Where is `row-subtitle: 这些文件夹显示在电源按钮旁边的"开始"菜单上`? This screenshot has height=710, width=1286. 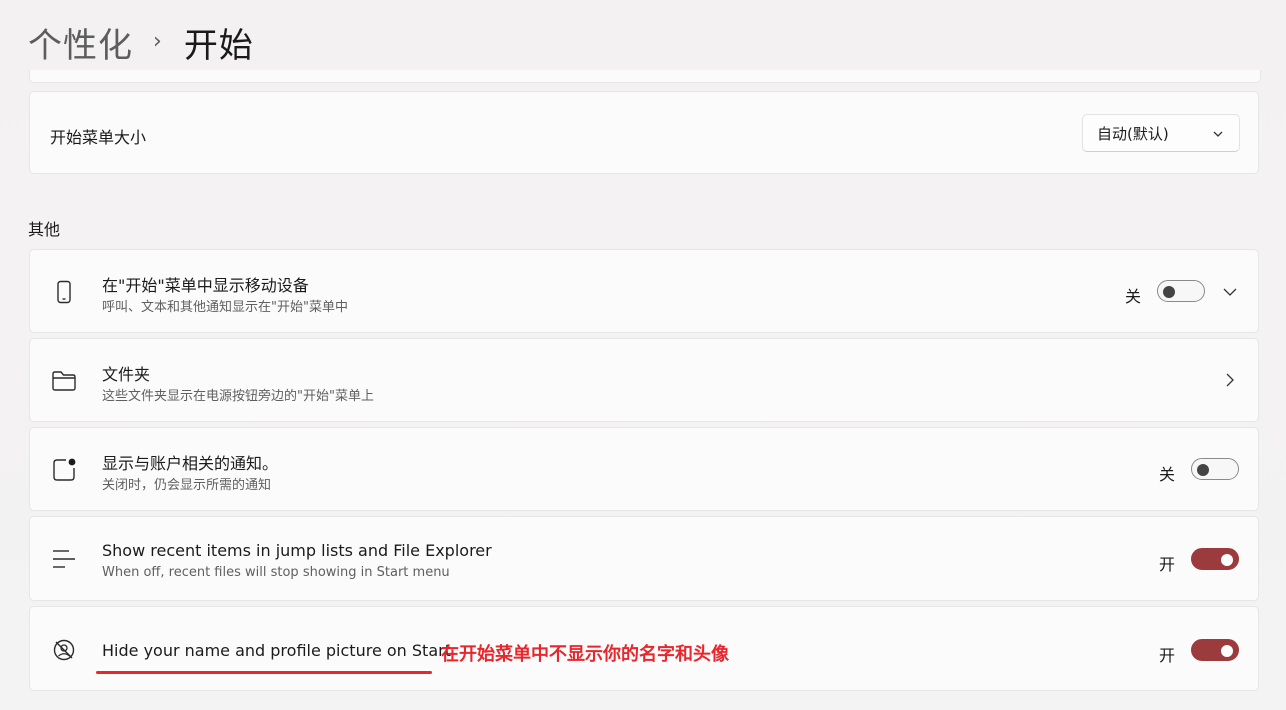
row-subtitle: 这些文件夹显示在电源按钮旁边的"开始"菜单上 is located at coordinates (238, 396).